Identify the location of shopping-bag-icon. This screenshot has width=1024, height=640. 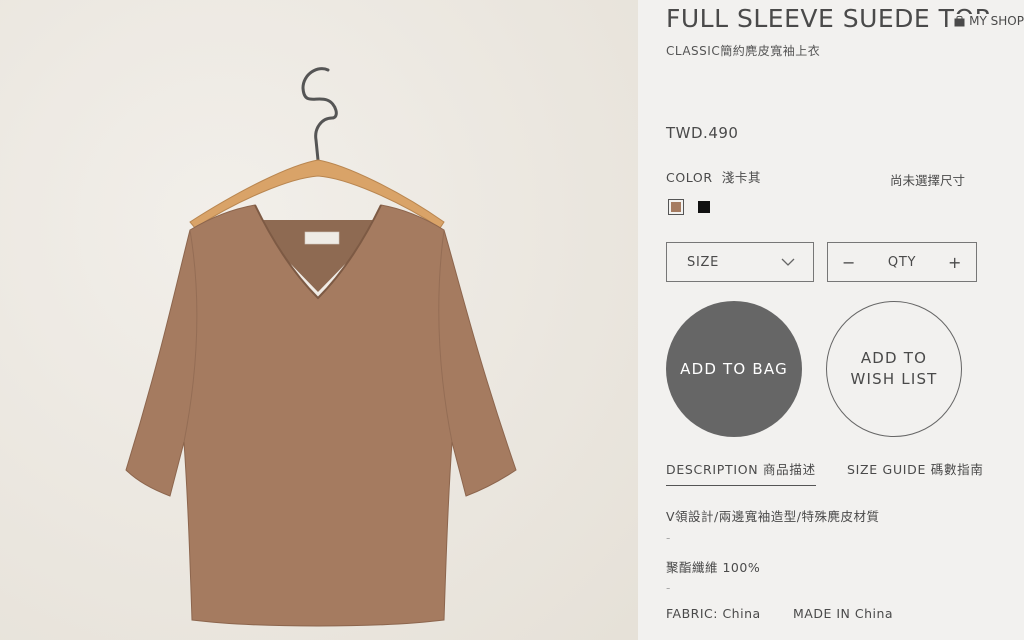
(959, 21).